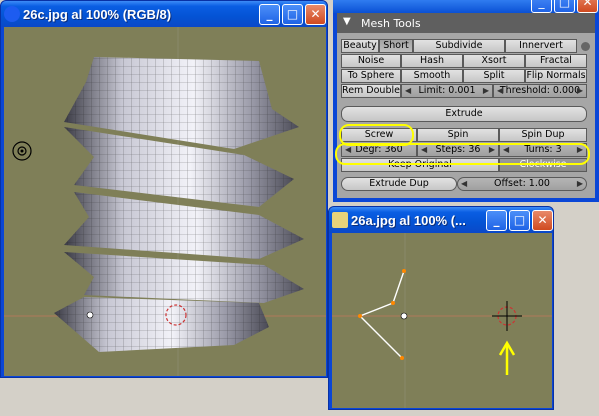  What do you see at coordinates (391, 23) in the screenshot?
I see `panel-title: Mesh Tools` at bounding box center [391, 23].